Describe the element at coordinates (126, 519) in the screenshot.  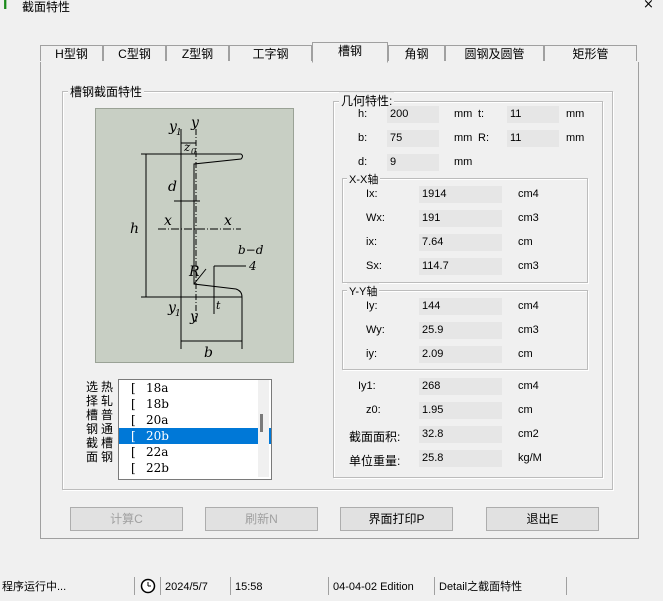
I see `calc-button: 计算C` at that location.